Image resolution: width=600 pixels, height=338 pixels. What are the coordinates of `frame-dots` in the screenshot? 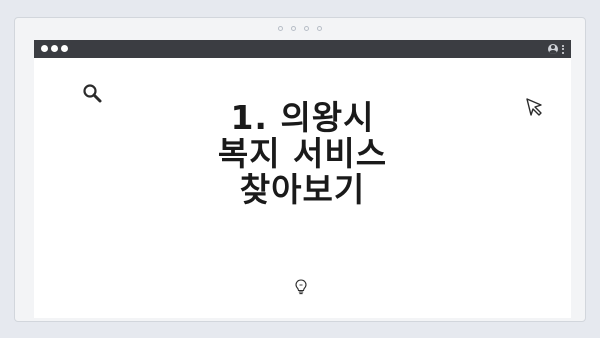 It's located at (300, 28).